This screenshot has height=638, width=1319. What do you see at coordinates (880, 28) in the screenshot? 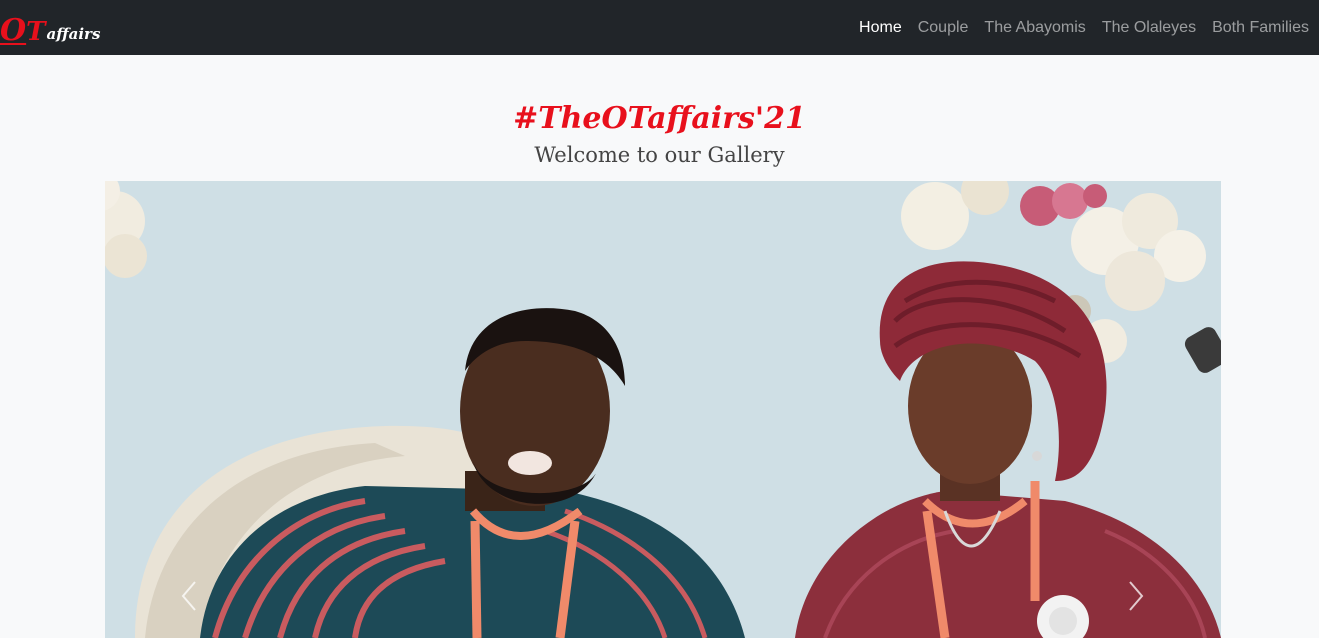
I see `nav-item-home: Home` at bounding box center [880, 28].